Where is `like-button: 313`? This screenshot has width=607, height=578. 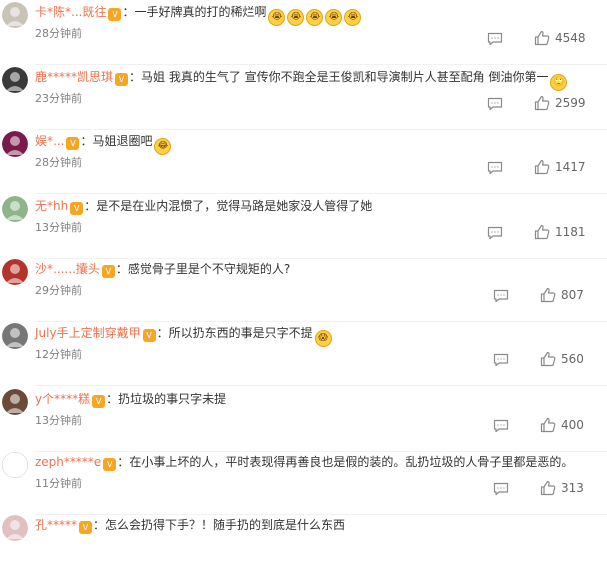
like-button: 313 is located at coordinates (562, 488).